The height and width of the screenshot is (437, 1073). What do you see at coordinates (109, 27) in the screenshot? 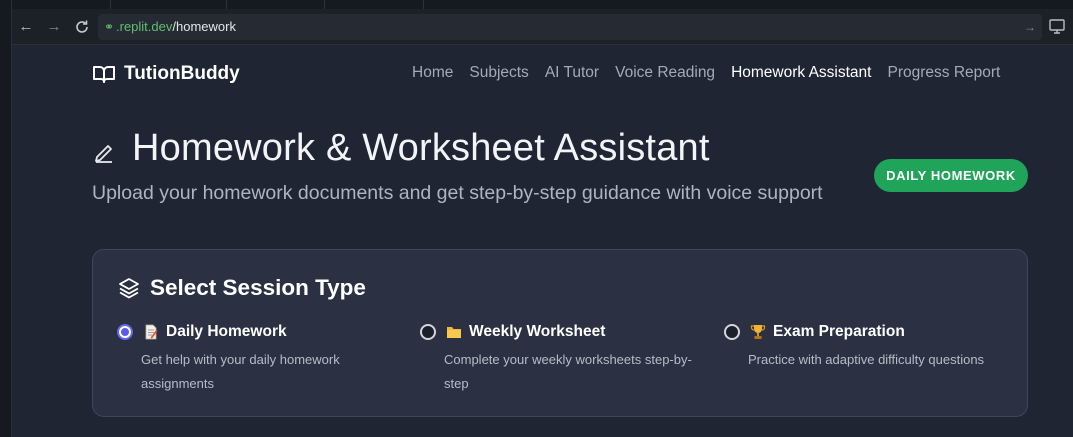
I see `link-icon: ⚭` at bounding box center [109, 27].